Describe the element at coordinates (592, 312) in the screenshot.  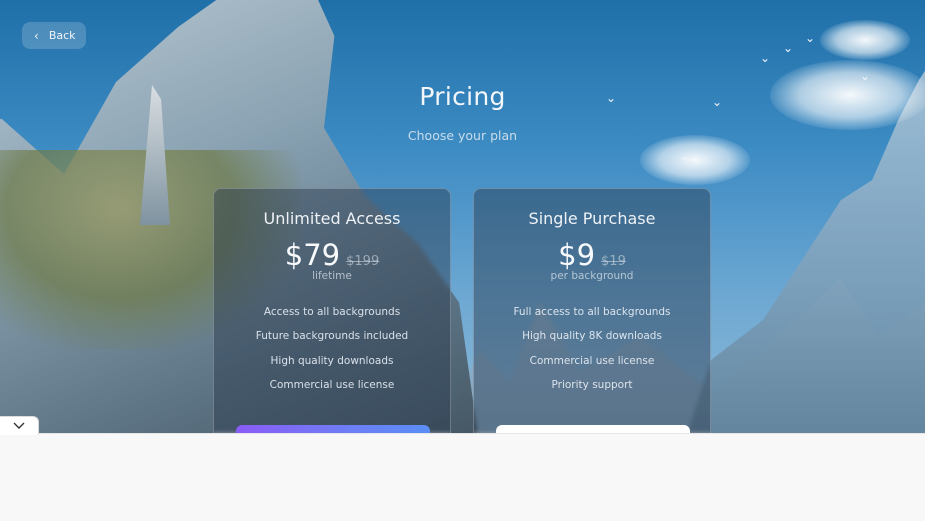
I see `feature-item: Full access to all backgrounds` at that location.